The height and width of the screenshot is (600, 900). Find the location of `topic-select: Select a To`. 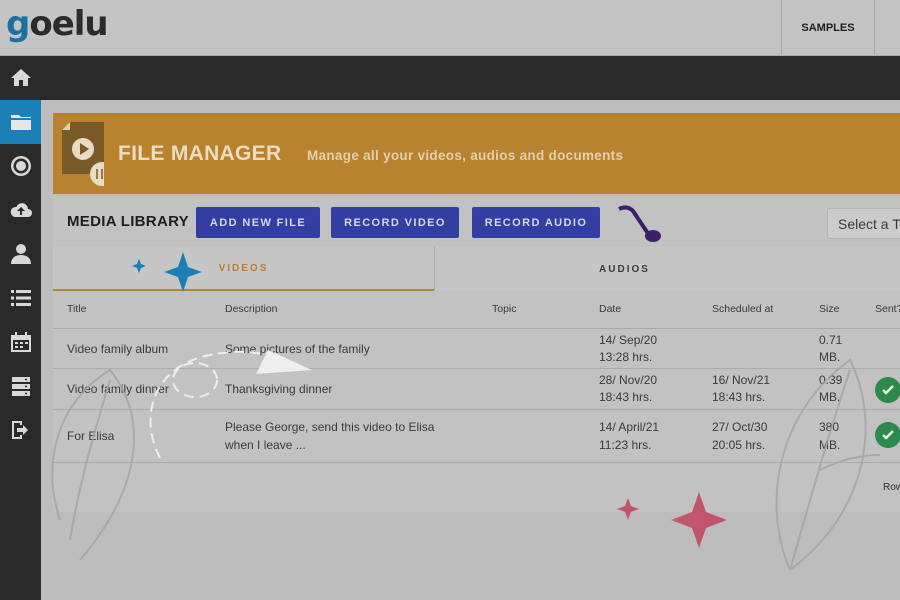

topic-select: Select a To is located at coordinates (863, 223).